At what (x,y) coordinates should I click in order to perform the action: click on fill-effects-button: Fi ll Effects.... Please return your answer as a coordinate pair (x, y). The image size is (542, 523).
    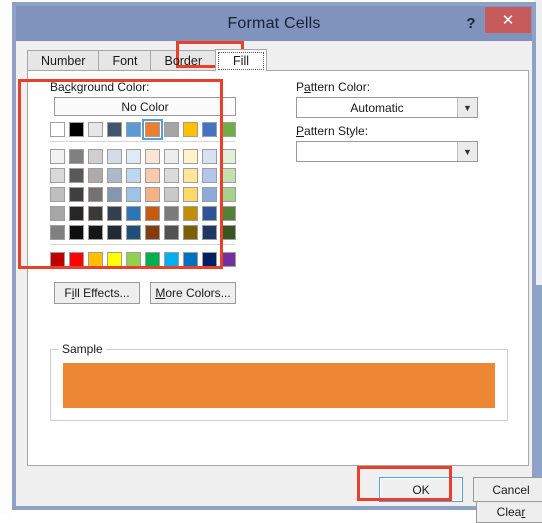
    Looking at the image, I should click on (97, 293).